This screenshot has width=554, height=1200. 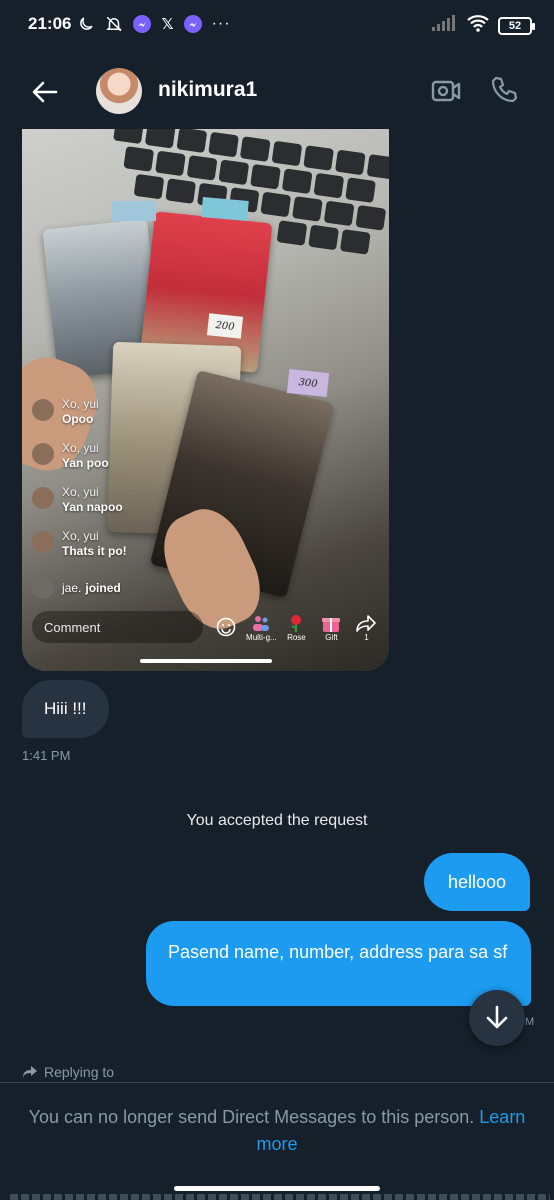 I want to click on messenger-icon, so click(x=142, y=24).